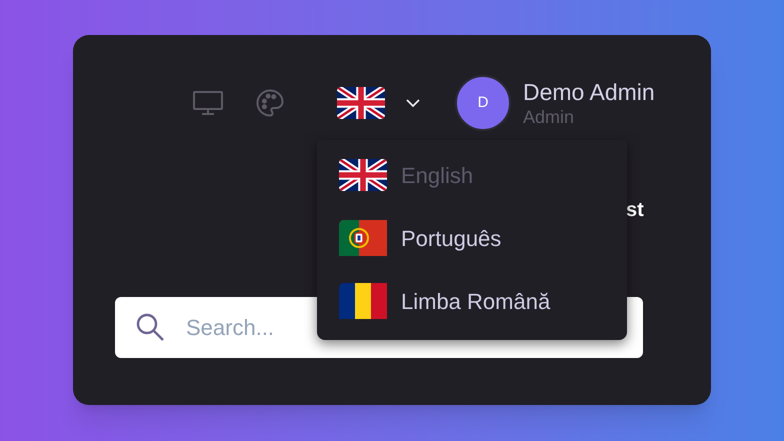 This screenshot has height=441, width=784. What do you see at coordinates (635, 210) in the screenshot?
I see `section-heading: st` at bounding box center [635, 210].